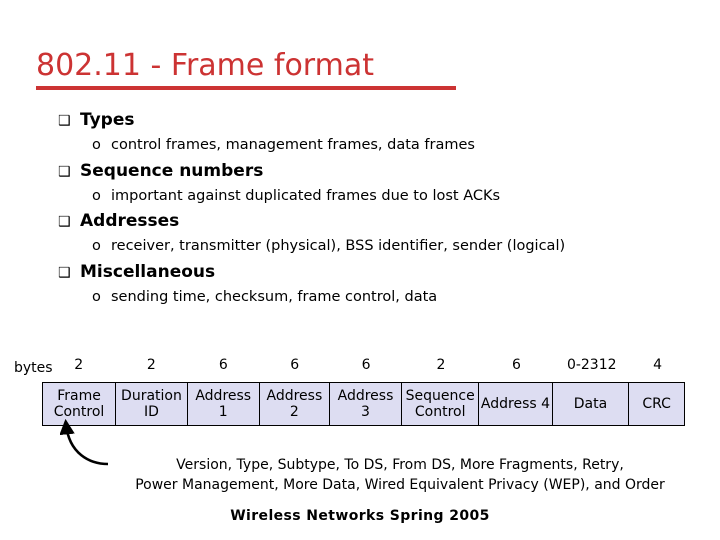 This screenshot has height=540, width=720. I want to click on frame-field-cell: CRC, so click(656, 403).